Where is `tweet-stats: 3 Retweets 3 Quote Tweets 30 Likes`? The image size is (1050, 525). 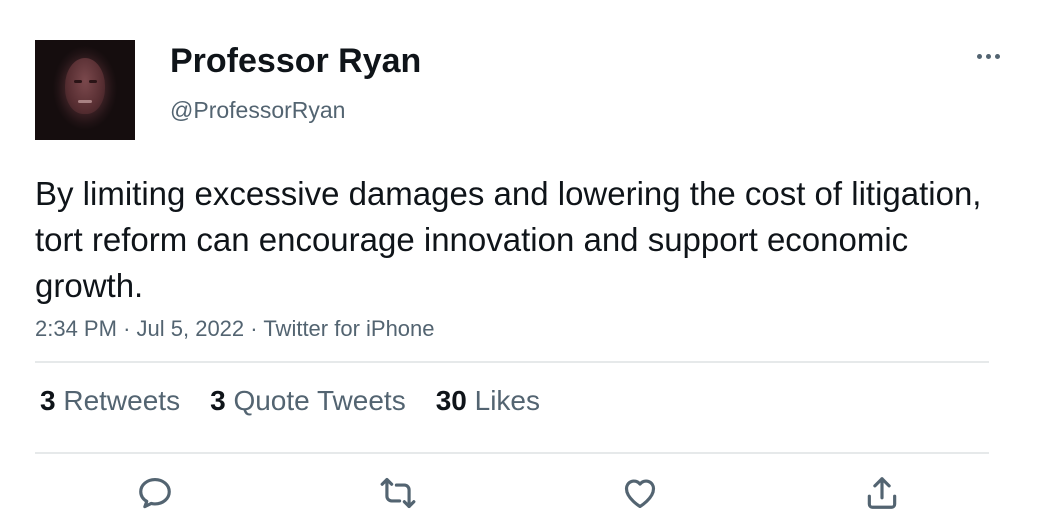
tweet-stats: 3 Retweets 3 Quote Tweets 30 Likes is located at coordinates (290, 401).